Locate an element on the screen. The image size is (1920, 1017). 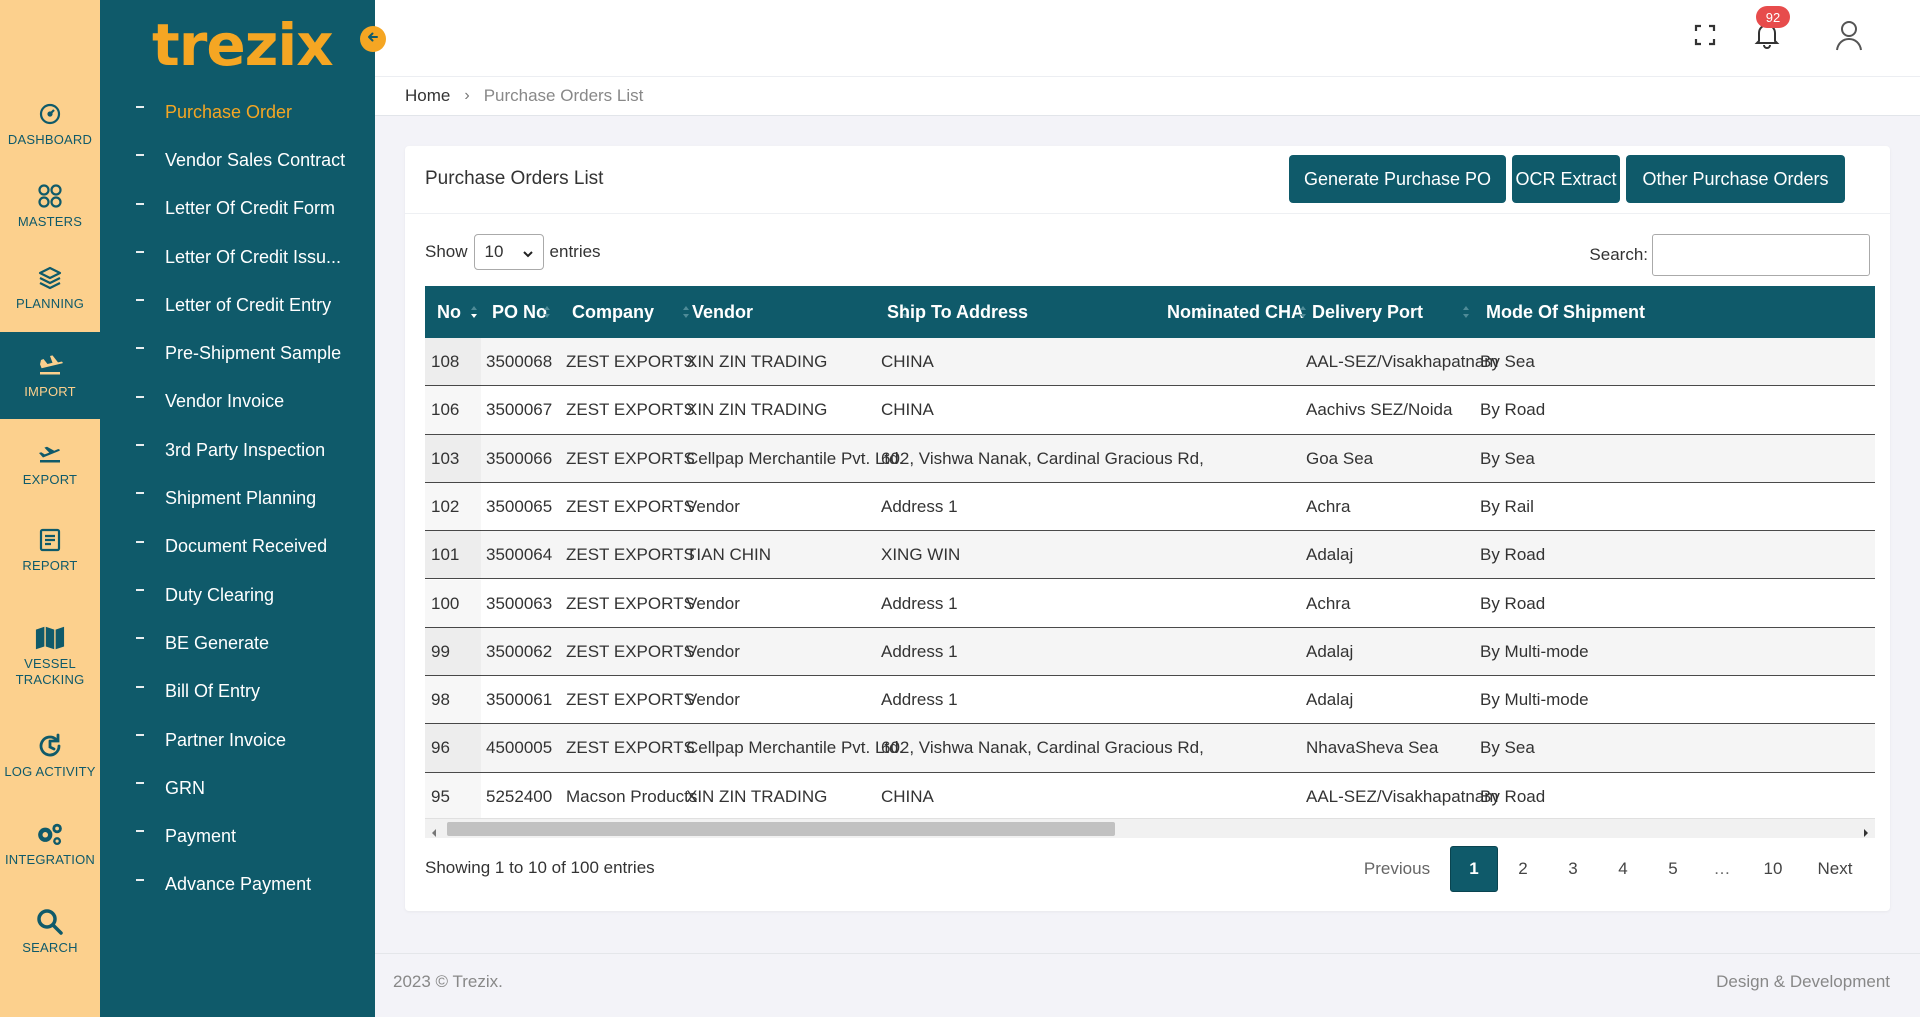
generate-purchase-po-button: Generate Purchase PO is located at coordinates (1397, 179).